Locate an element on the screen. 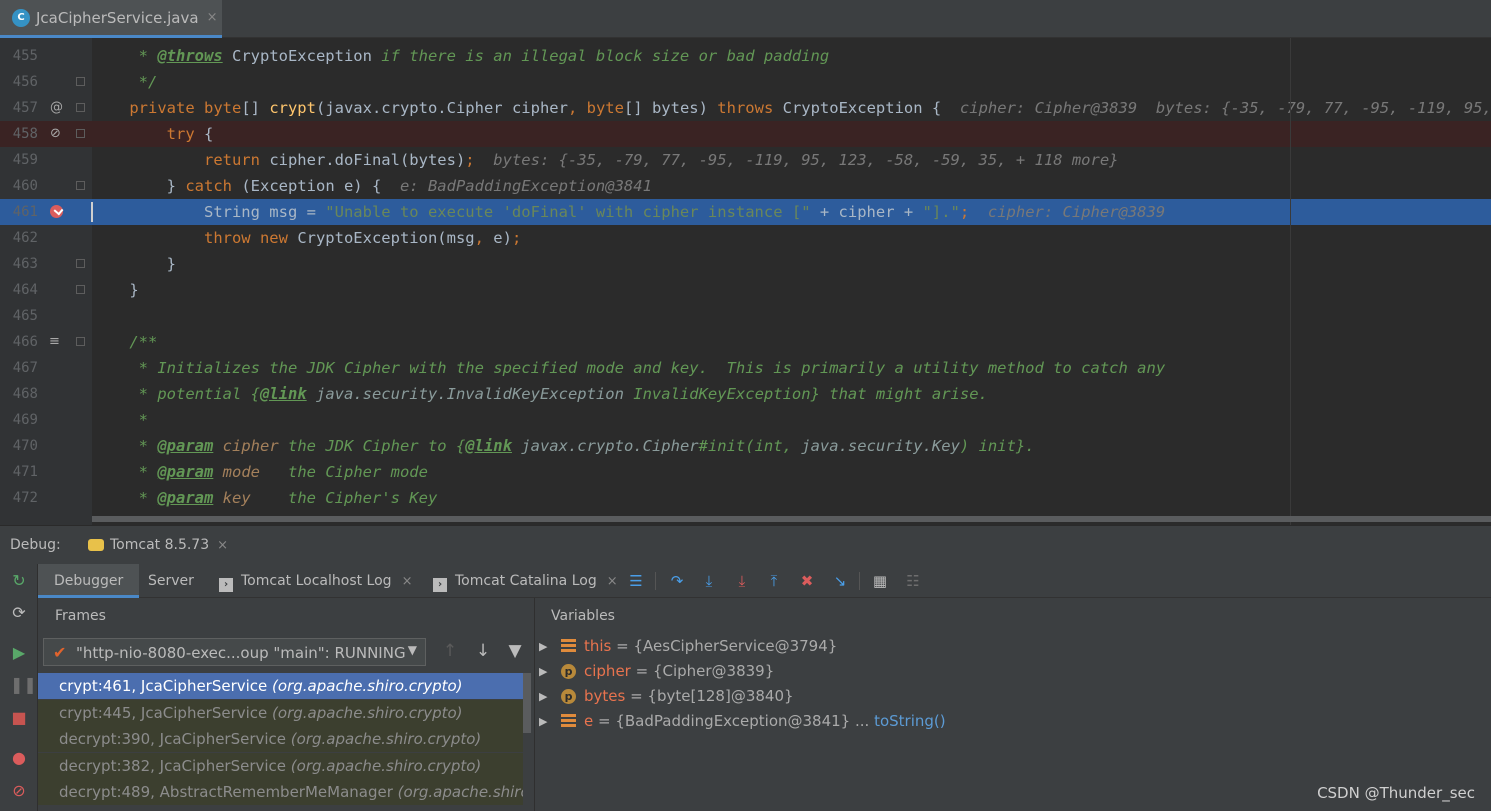  step-into-icon: ⤓ is located at coordinates (709, 581).